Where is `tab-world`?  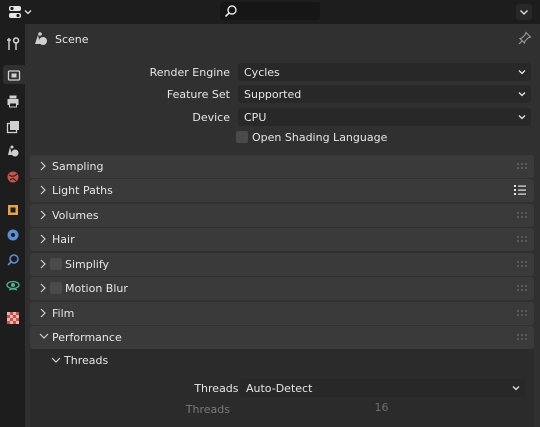 tab-world is located at coordinates (12, 176).